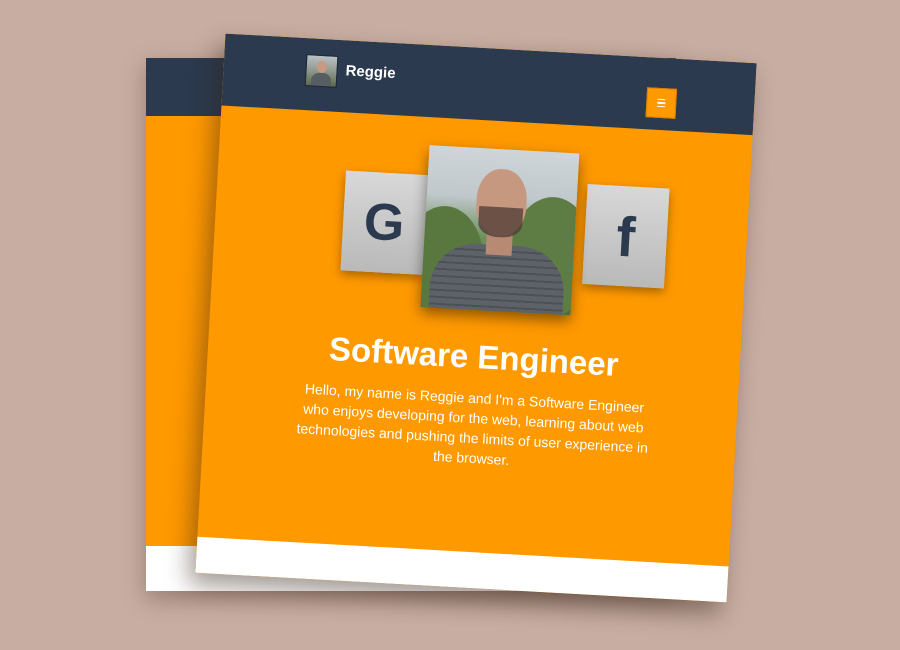  I want to click on google-tile: G, so click(384, 222).